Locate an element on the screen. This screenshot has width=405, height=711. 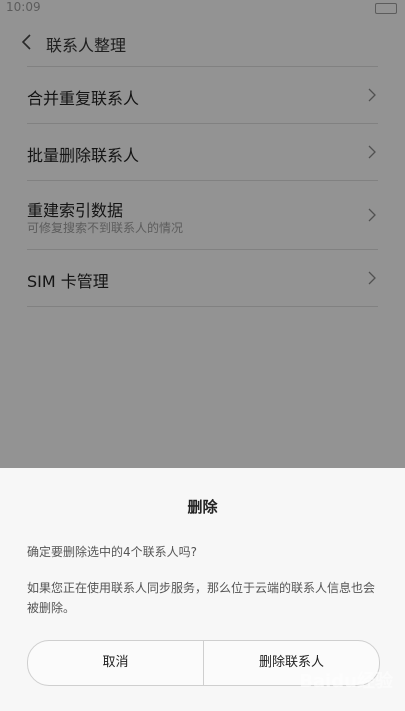
dialog-message: 确定要删除选中的4个联系人吗? is located at coordinates (112, 552).